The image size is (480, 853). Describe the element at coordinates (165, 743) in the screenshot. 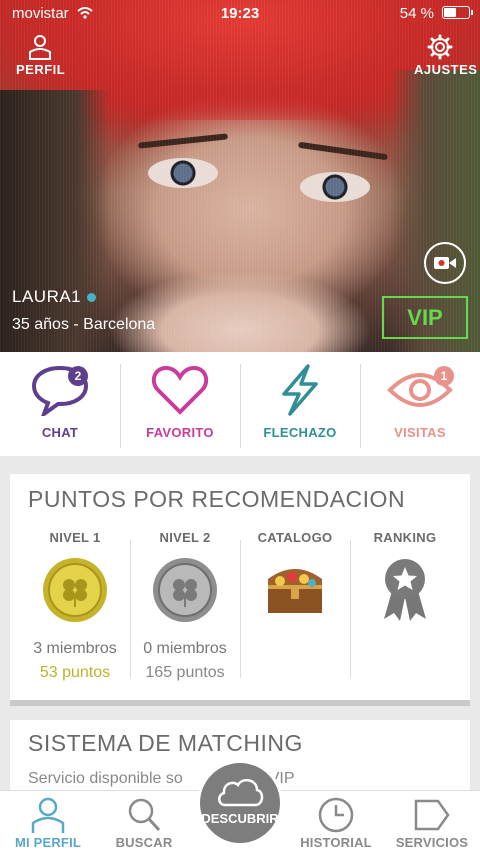

I see `matching-title: SISTEMA DE MATCHING` at that location.